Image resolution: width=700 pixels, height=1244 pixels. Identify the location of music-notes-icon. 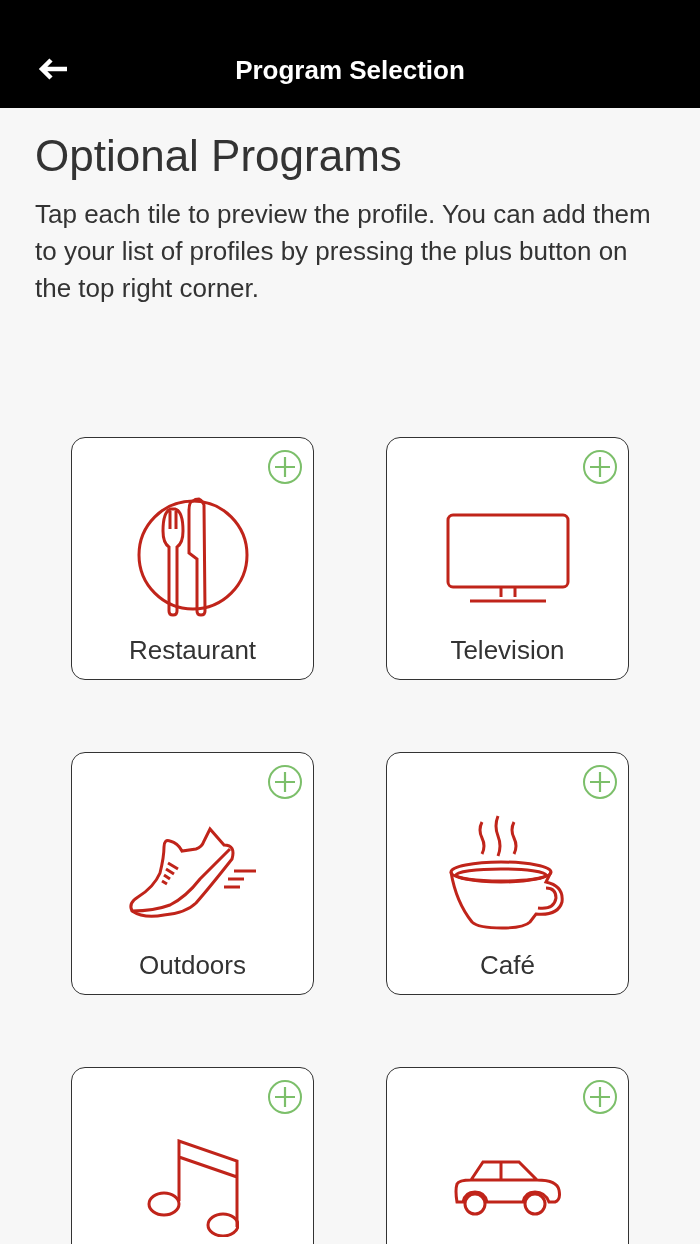
(192, 1188).